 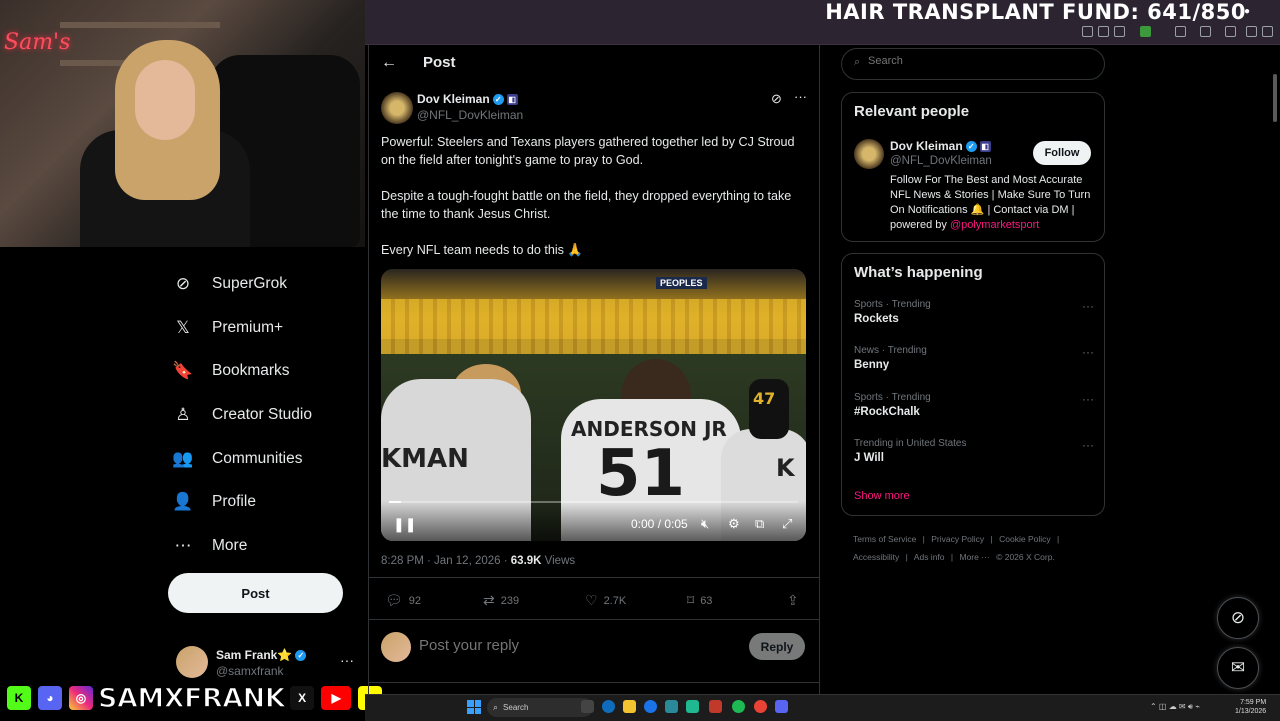 I want to click on account-switcher: Sam Frank⭐ ✓ @samxfrank ···, so click(x=266, y=663).